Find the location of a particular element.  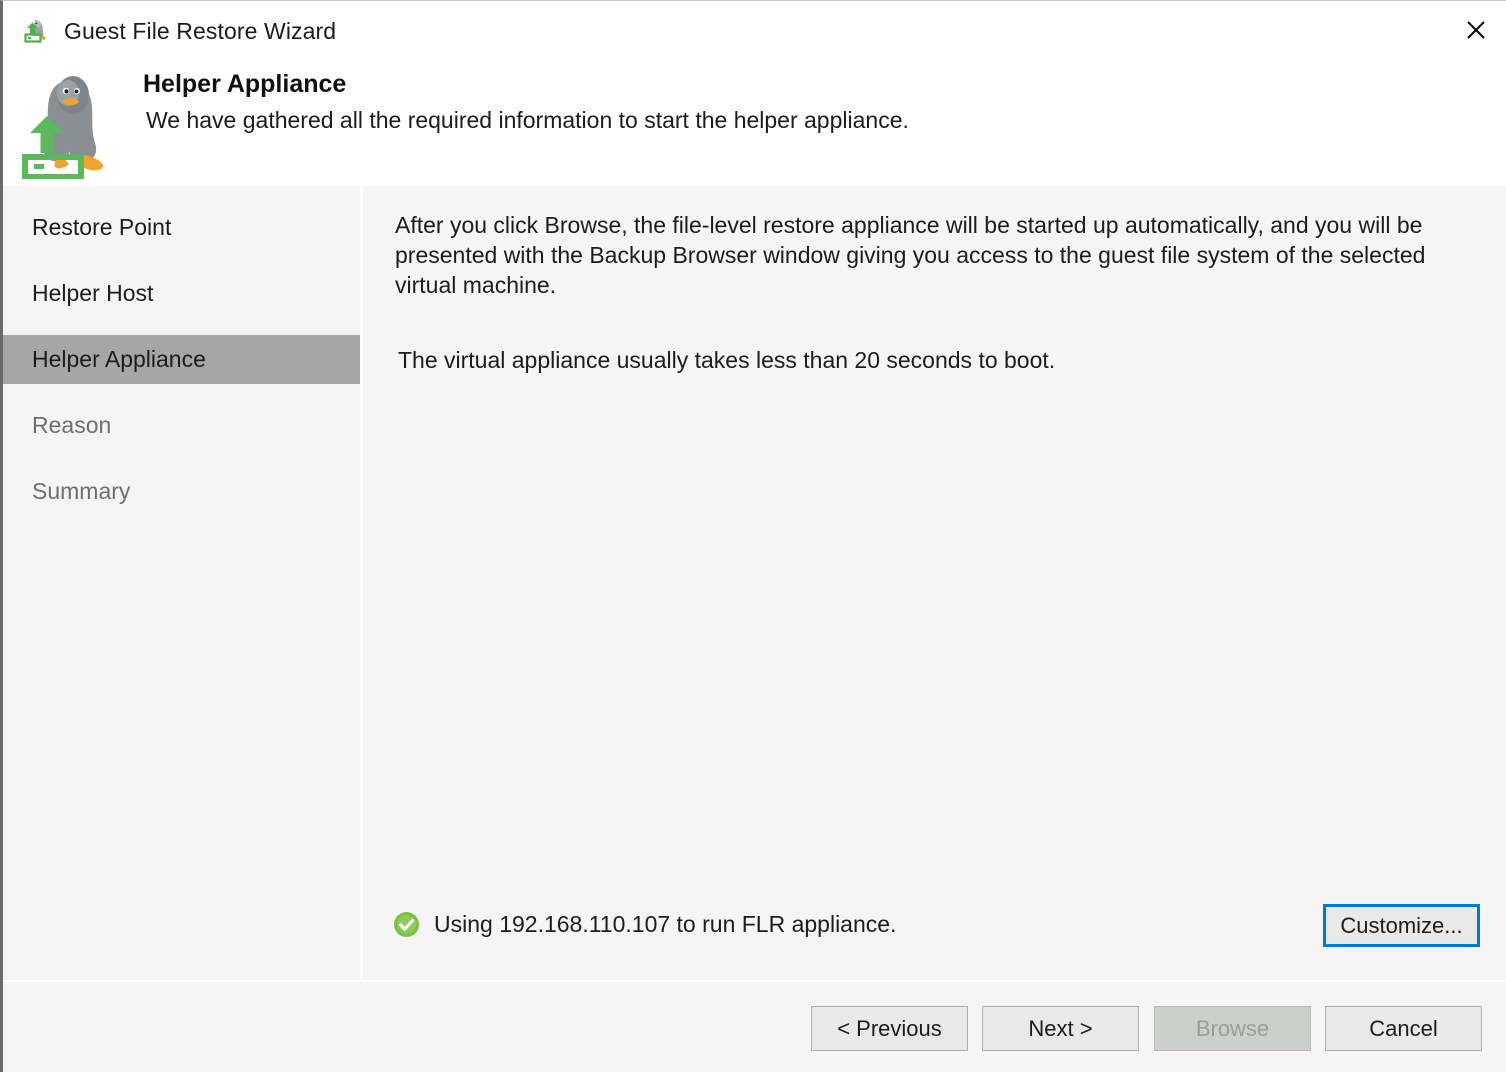

close-icon is located at coordinates (1476, 30).